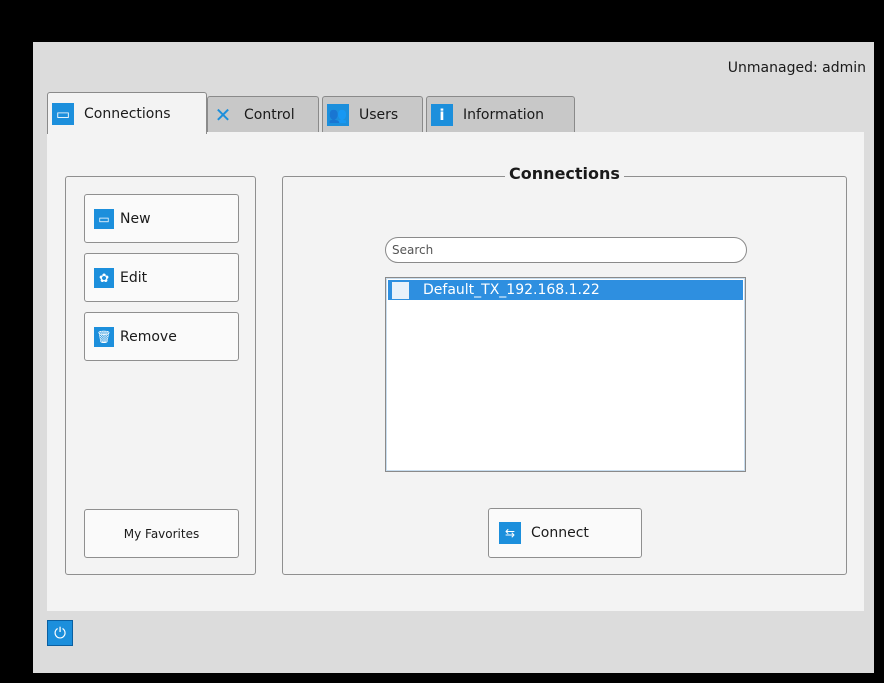  I want to click on remove-button: 🗑 Remove, so click(161, 336).